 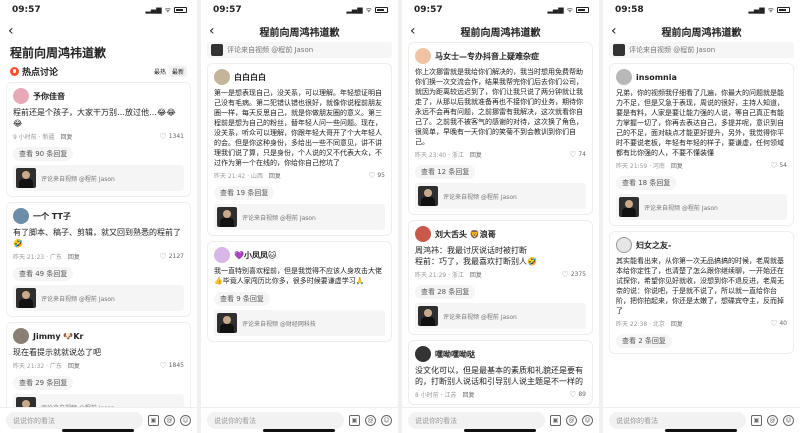 I want to click on like-button: ♡ 1341, so click(x=172, y=136).